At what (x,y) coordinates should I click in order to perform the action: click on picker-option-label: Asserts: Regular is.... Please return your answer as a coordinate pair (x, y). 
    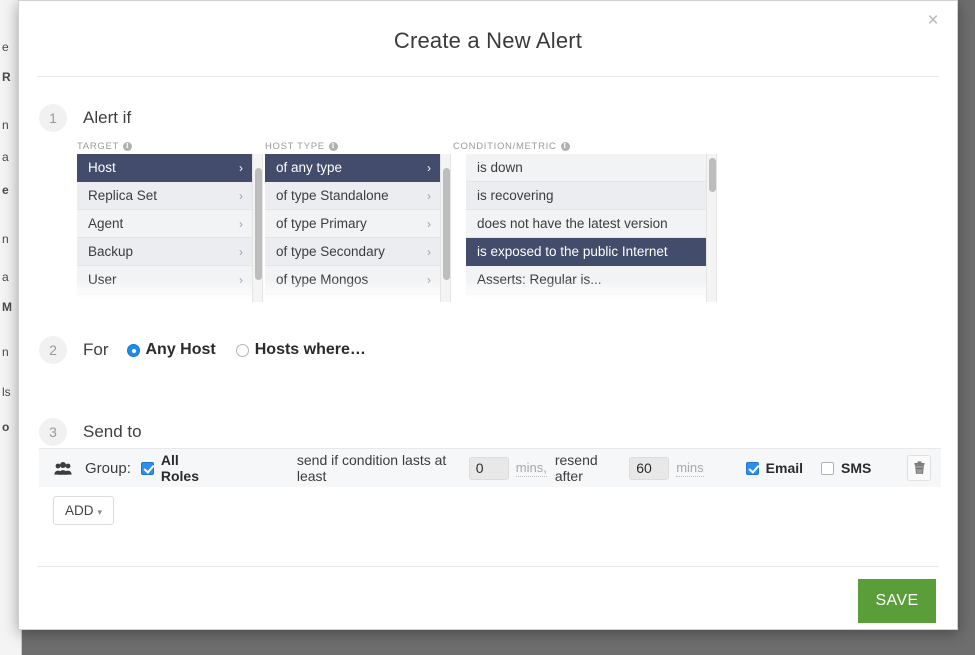
    Looking at the image, I should click on (539, 279).